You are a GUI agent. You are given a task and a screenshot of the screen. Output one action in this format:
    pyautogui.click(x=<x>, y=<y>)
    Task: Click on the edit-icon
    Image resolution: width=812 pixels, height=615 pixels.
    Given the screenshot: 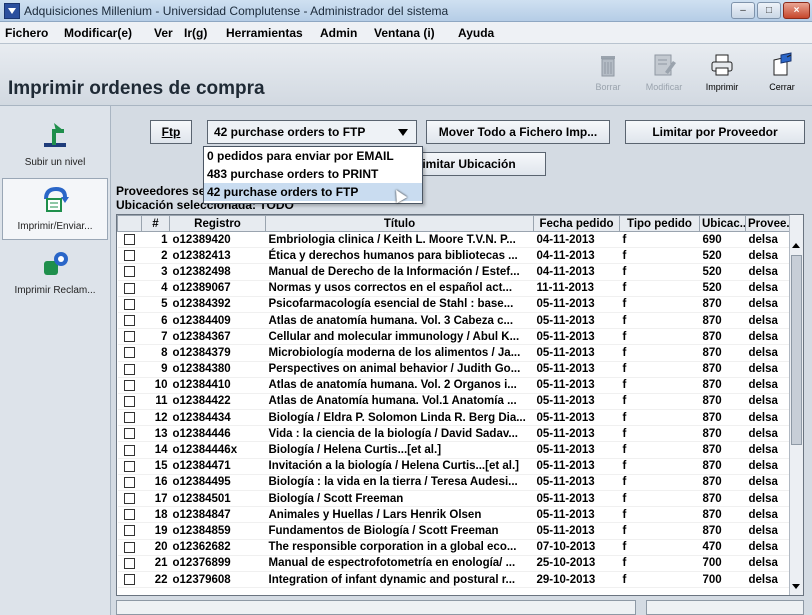 What is the action you would take?
    pyautogui.click(x=665, y=65)
    